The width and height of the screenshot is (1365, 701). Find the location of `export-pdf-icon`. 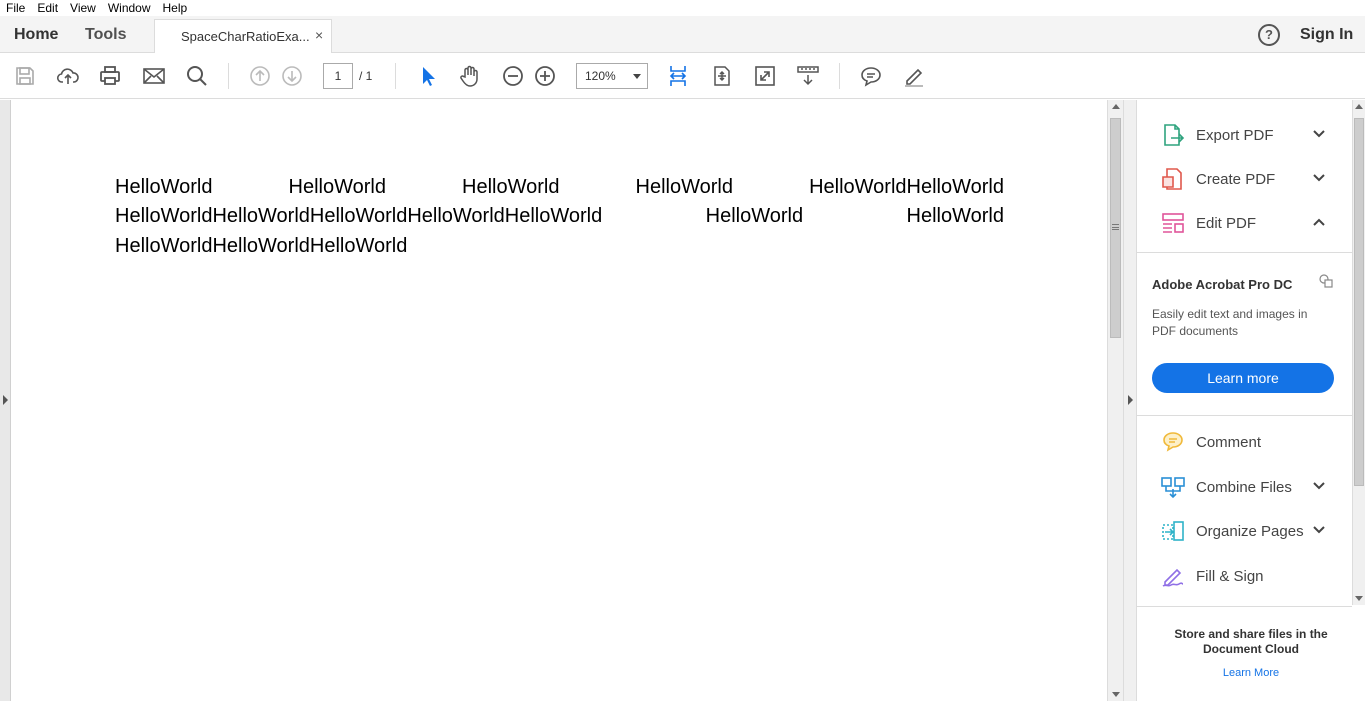

export-pdf-icon is located at coordinates (1174, 135).